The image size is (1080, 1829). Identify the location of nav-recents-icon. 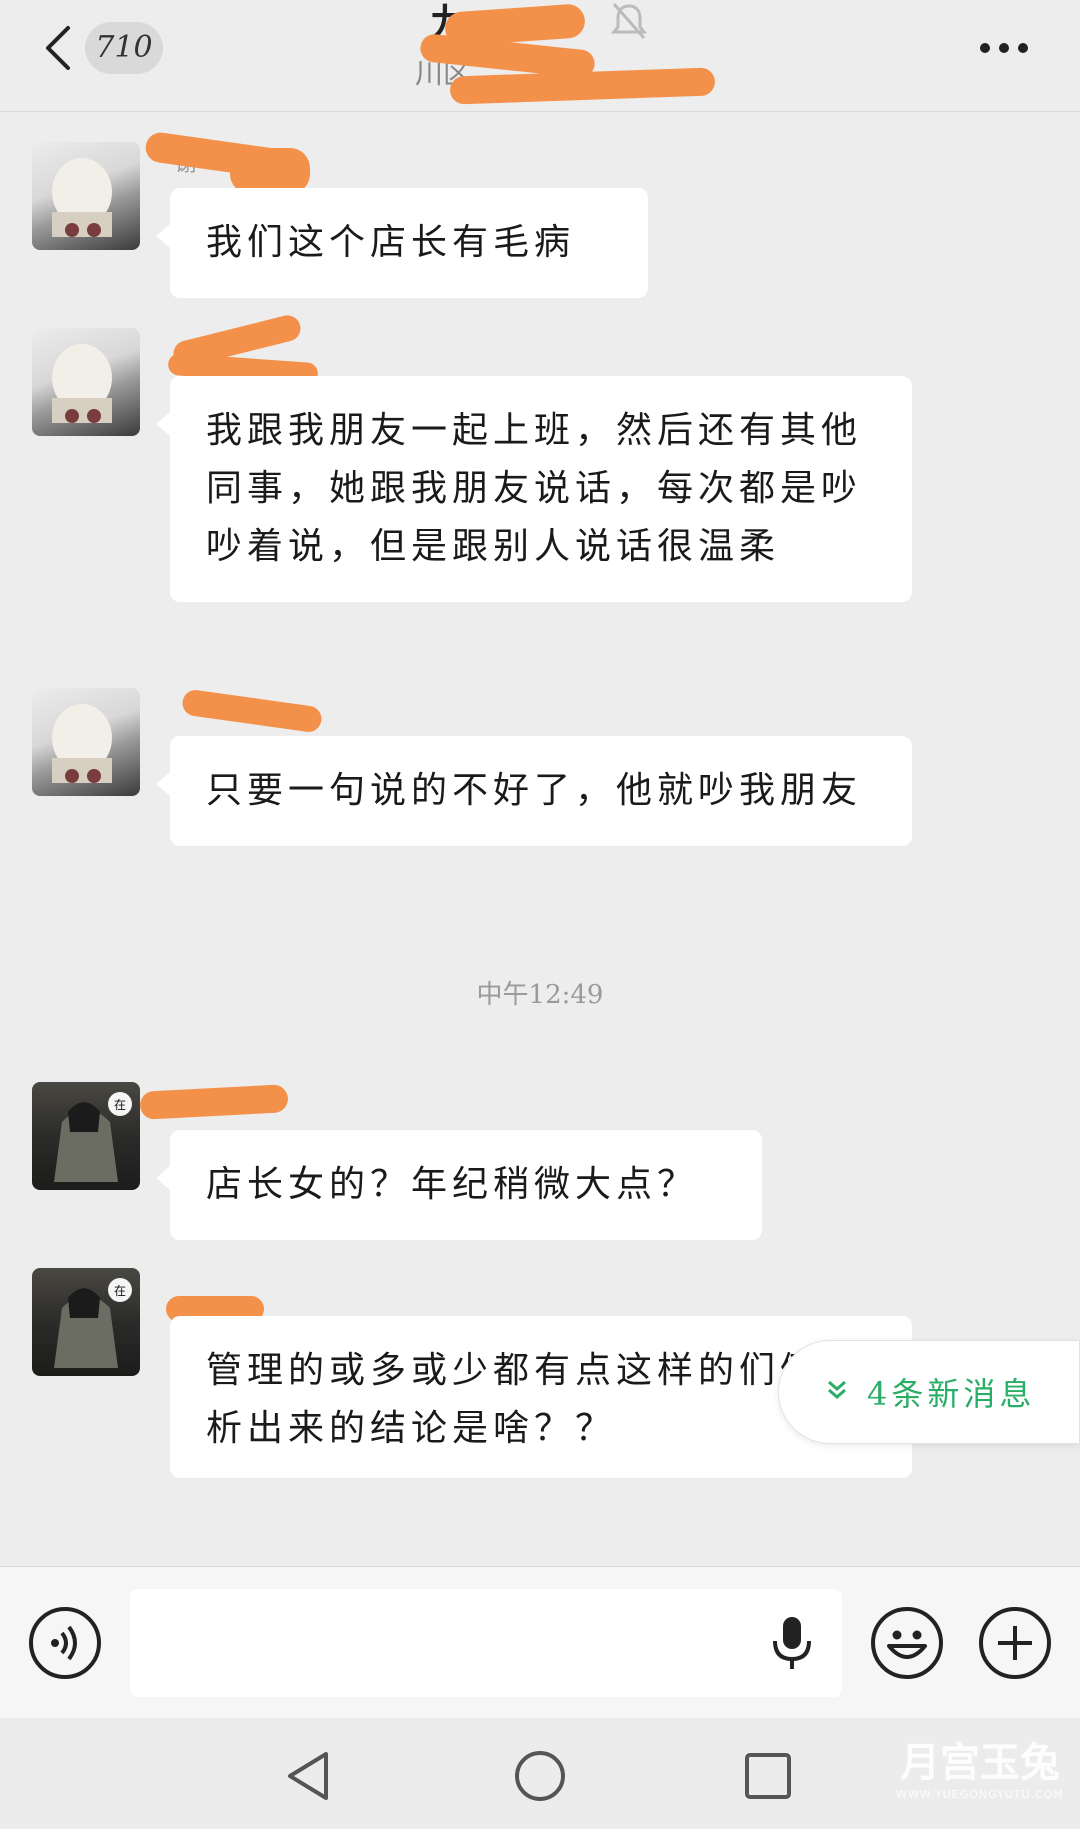
(768, 1776).